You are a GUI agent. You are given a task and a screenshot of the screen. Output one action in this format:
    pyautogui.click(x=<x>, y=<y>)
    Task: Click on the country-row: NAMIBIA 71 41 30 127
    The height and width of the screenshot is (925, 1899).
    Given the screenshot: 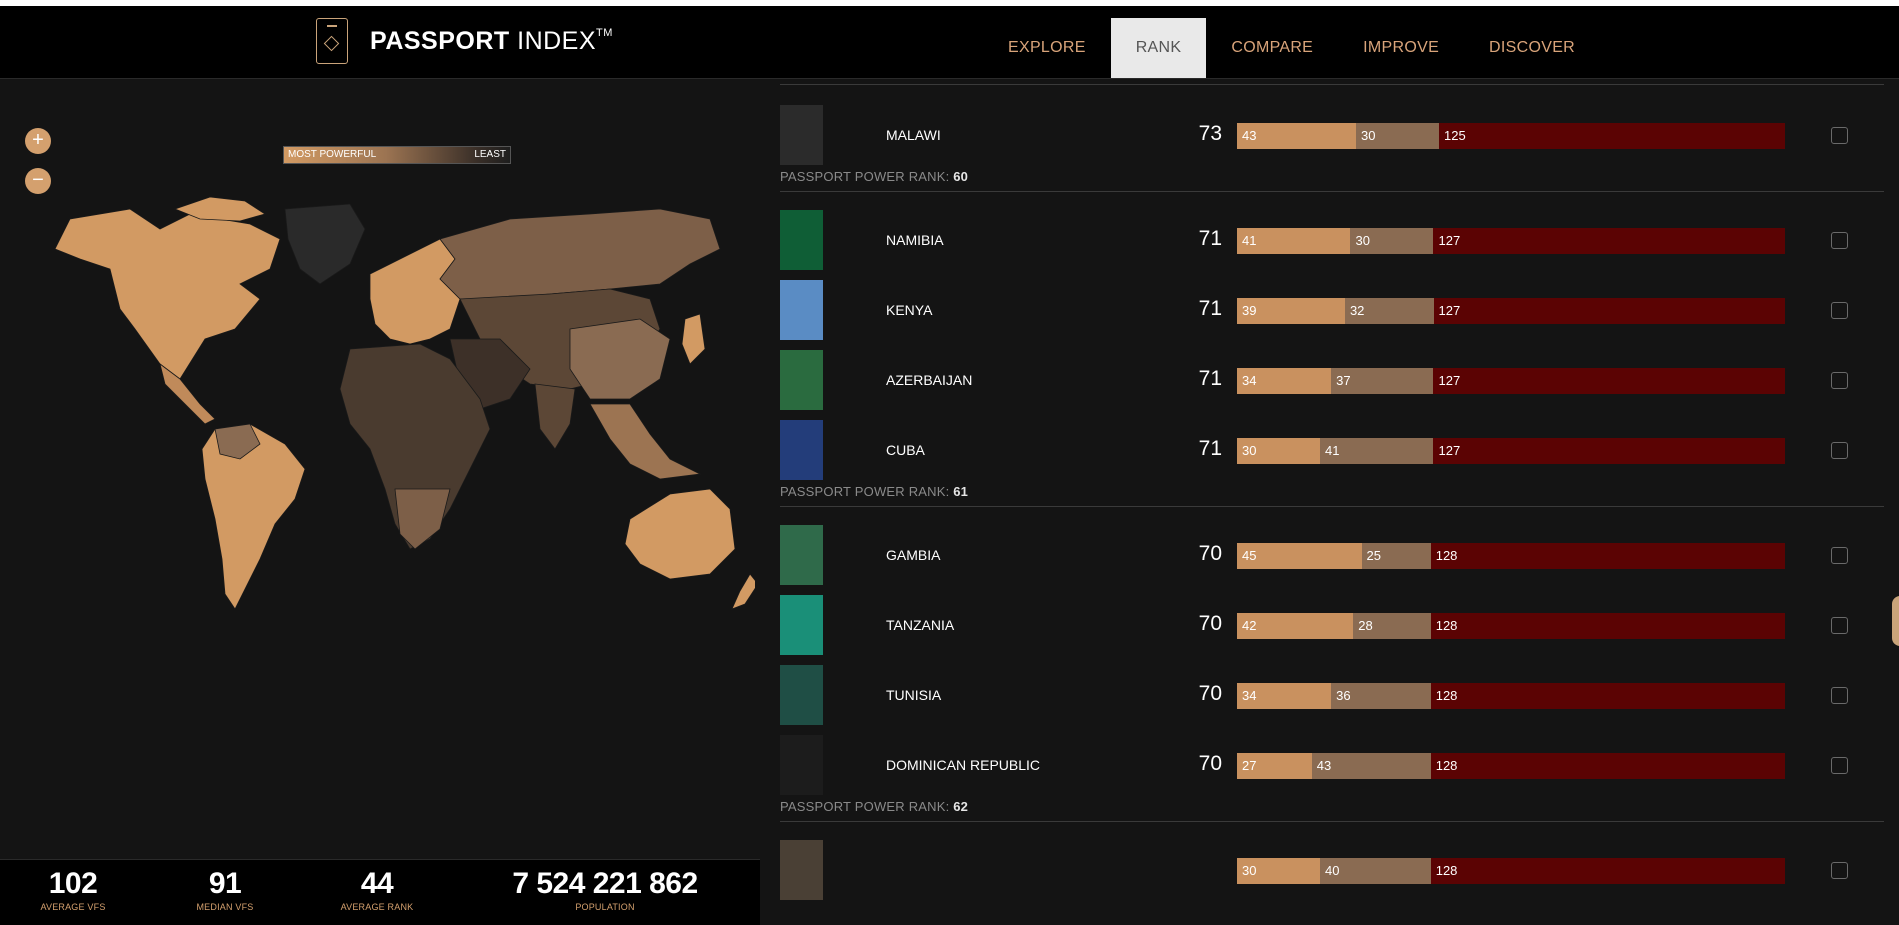 What is the action you would take?
    pyautogui.click(x=1332, y=240)
    